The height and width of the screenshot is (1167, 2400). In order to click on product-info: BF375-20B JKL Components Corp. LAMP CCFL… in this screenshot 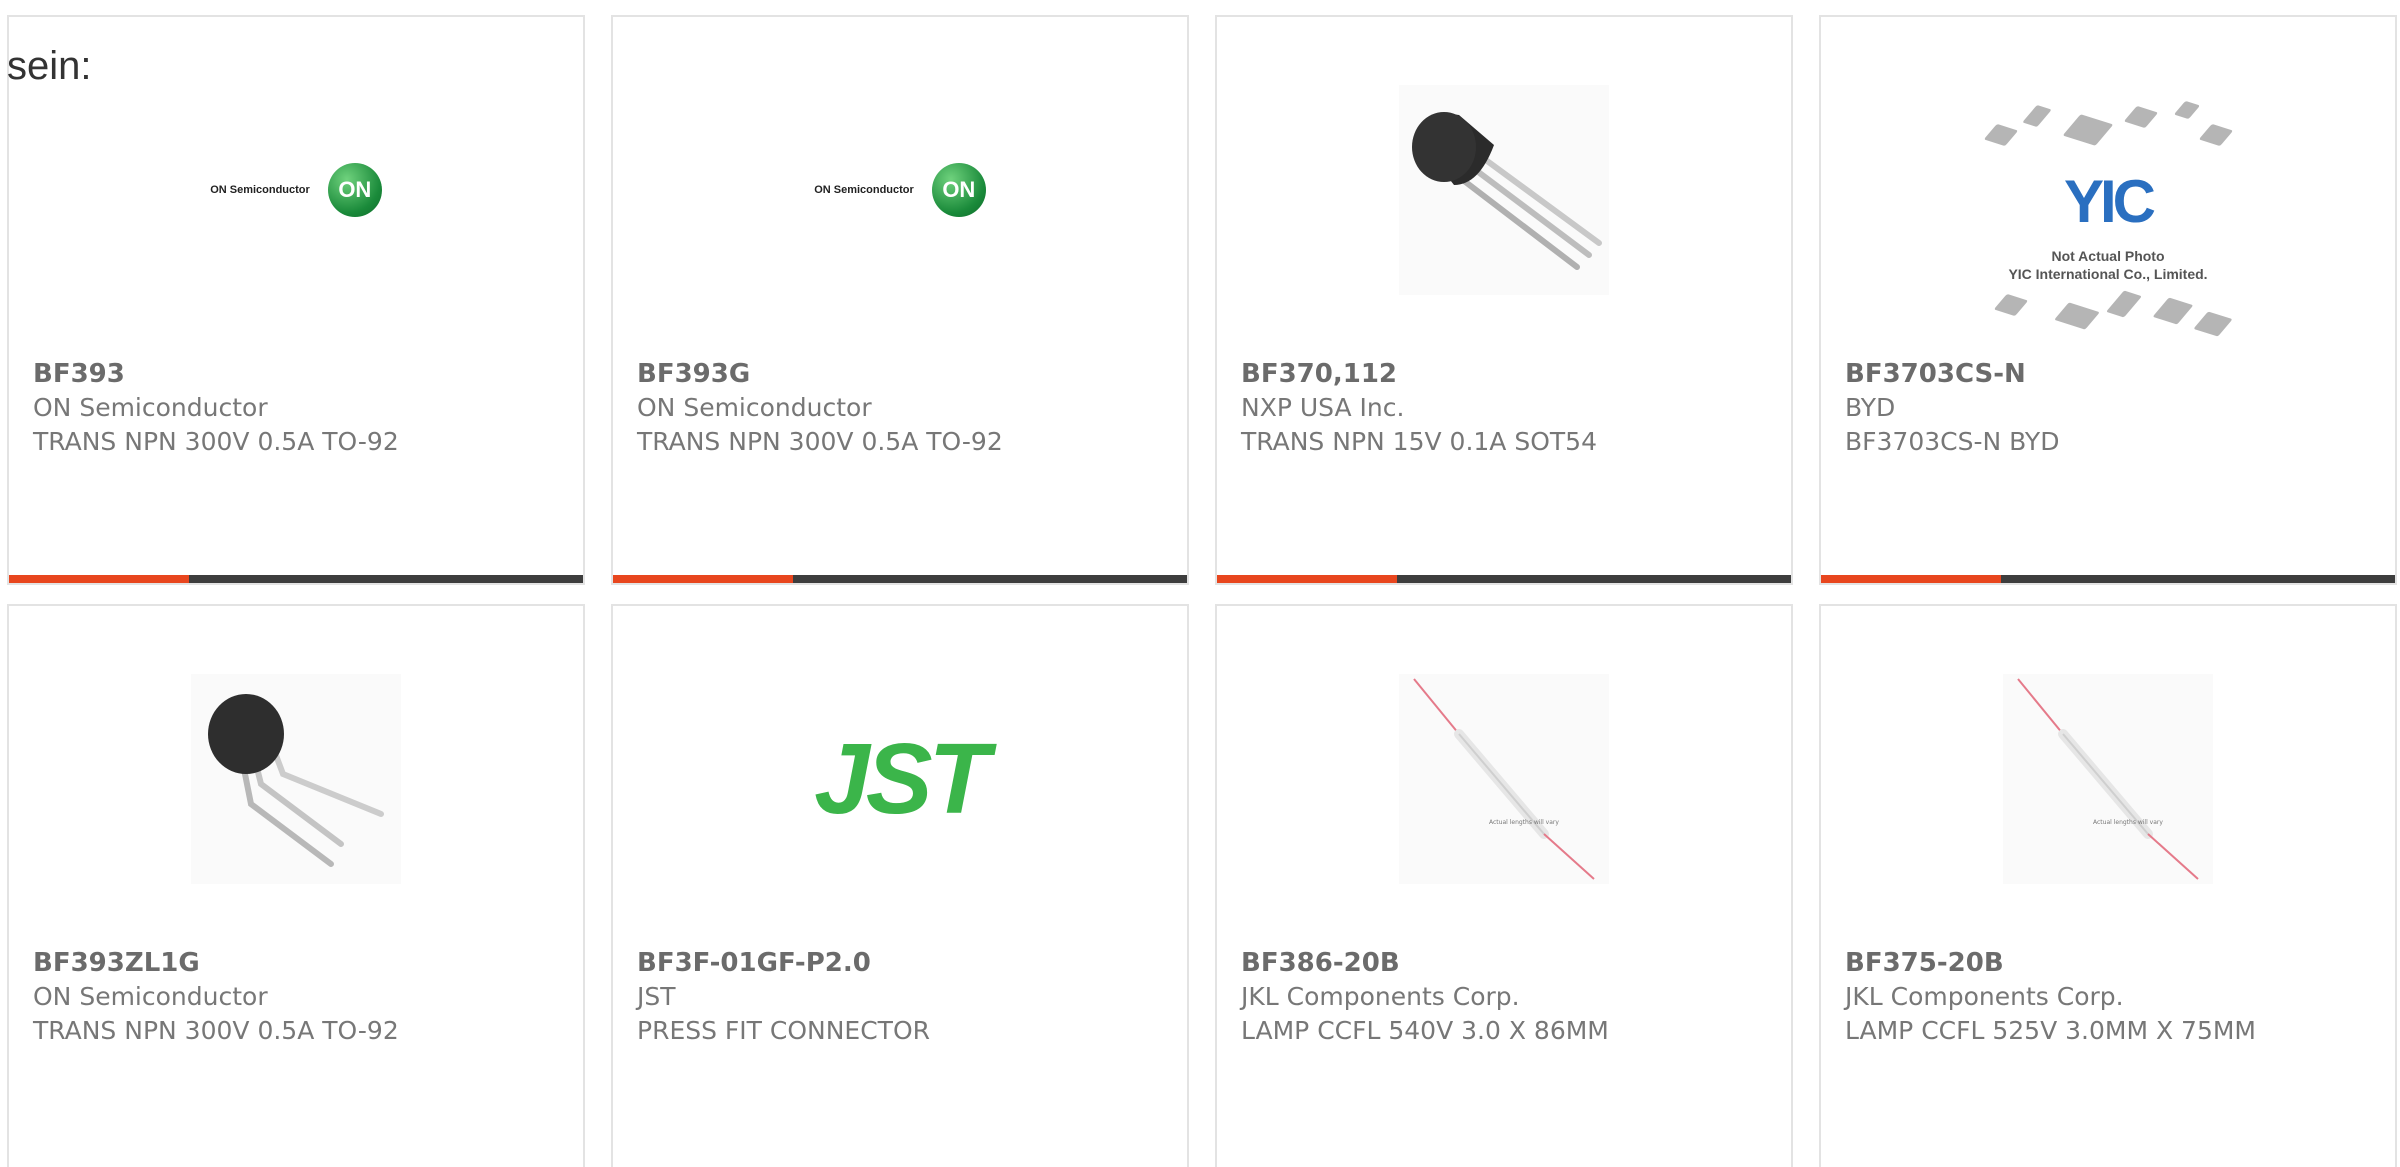, I will do `click(2115, 997)`.